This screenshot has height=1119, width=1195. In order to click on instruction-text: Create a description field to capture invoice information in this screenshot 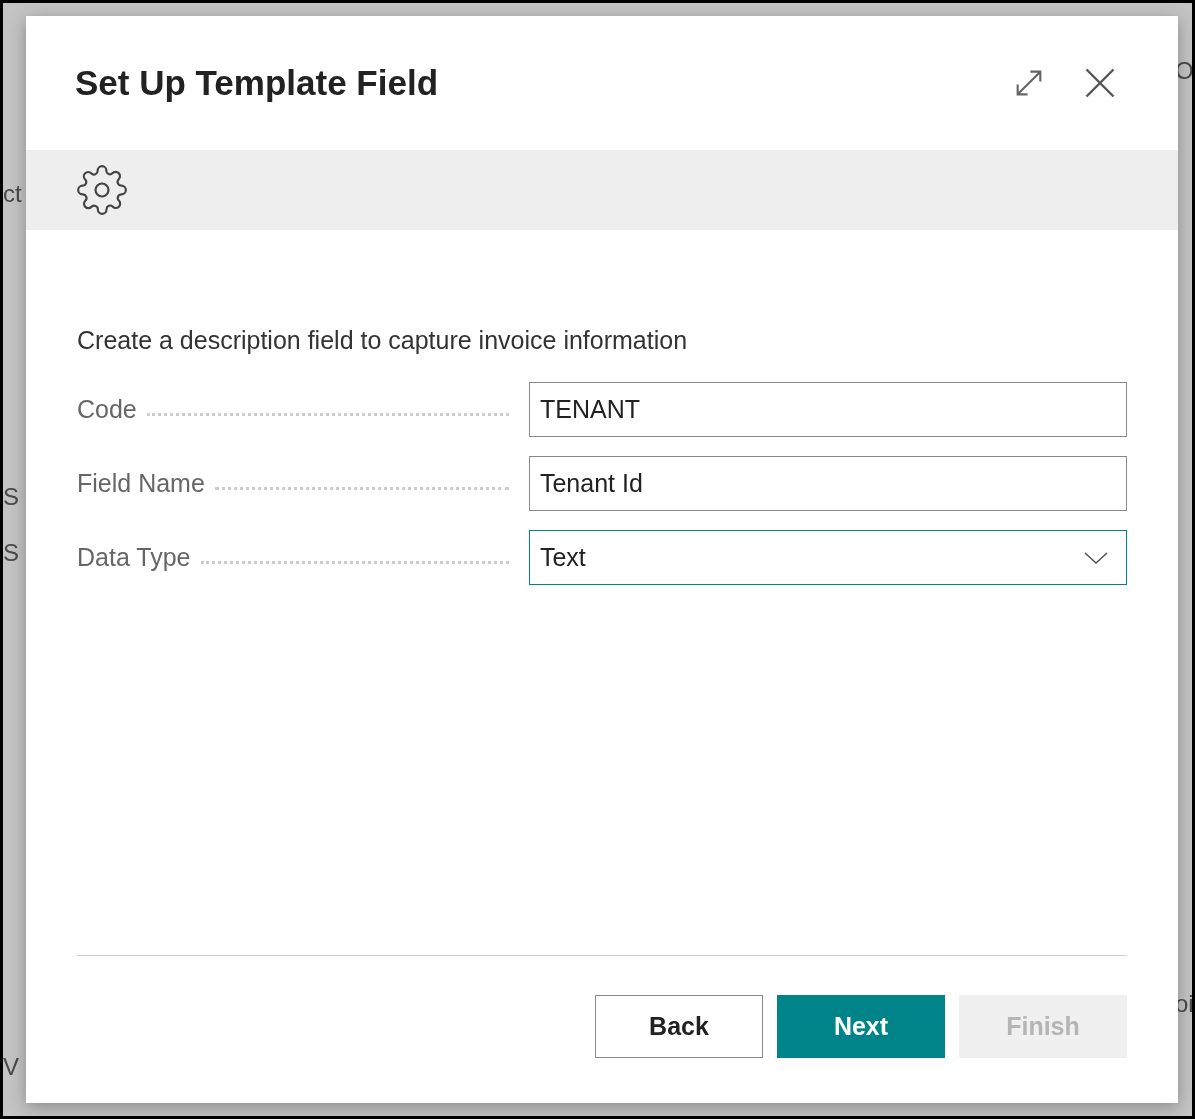, I will do `click(383, 340)`.